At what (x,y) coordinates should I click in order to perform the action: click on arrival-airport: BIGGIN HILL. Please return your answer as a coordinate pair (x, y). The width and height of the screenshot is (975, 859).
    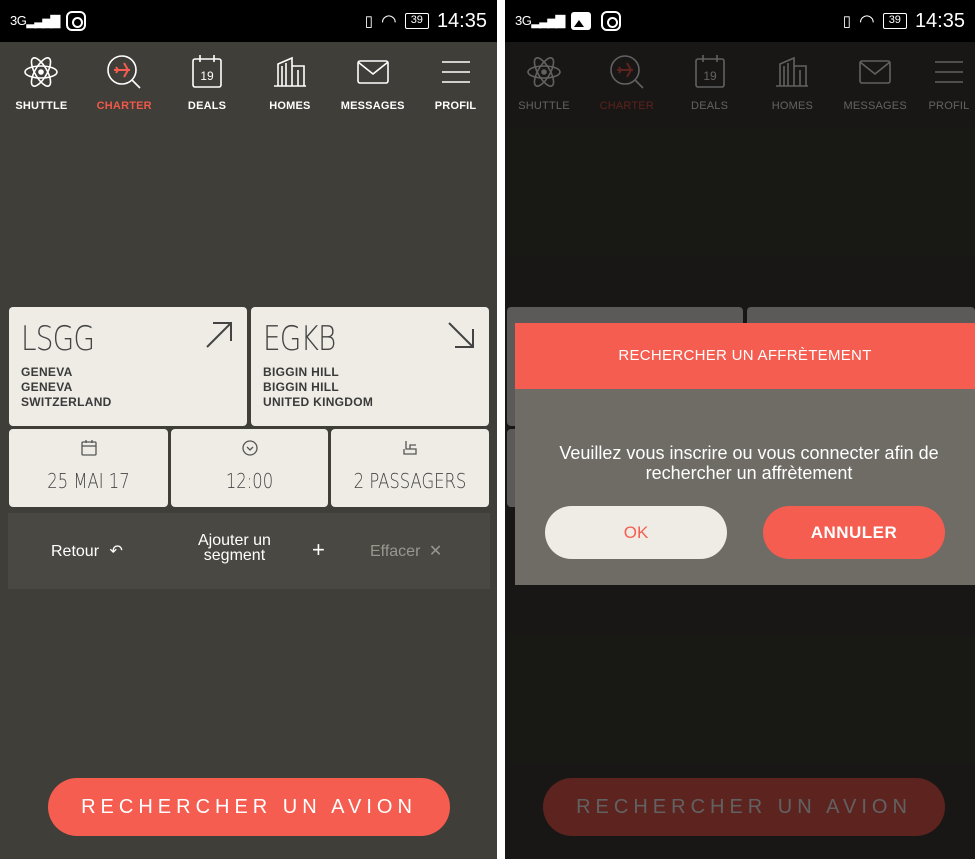
    Looking at the image, I should click on (301, 387).